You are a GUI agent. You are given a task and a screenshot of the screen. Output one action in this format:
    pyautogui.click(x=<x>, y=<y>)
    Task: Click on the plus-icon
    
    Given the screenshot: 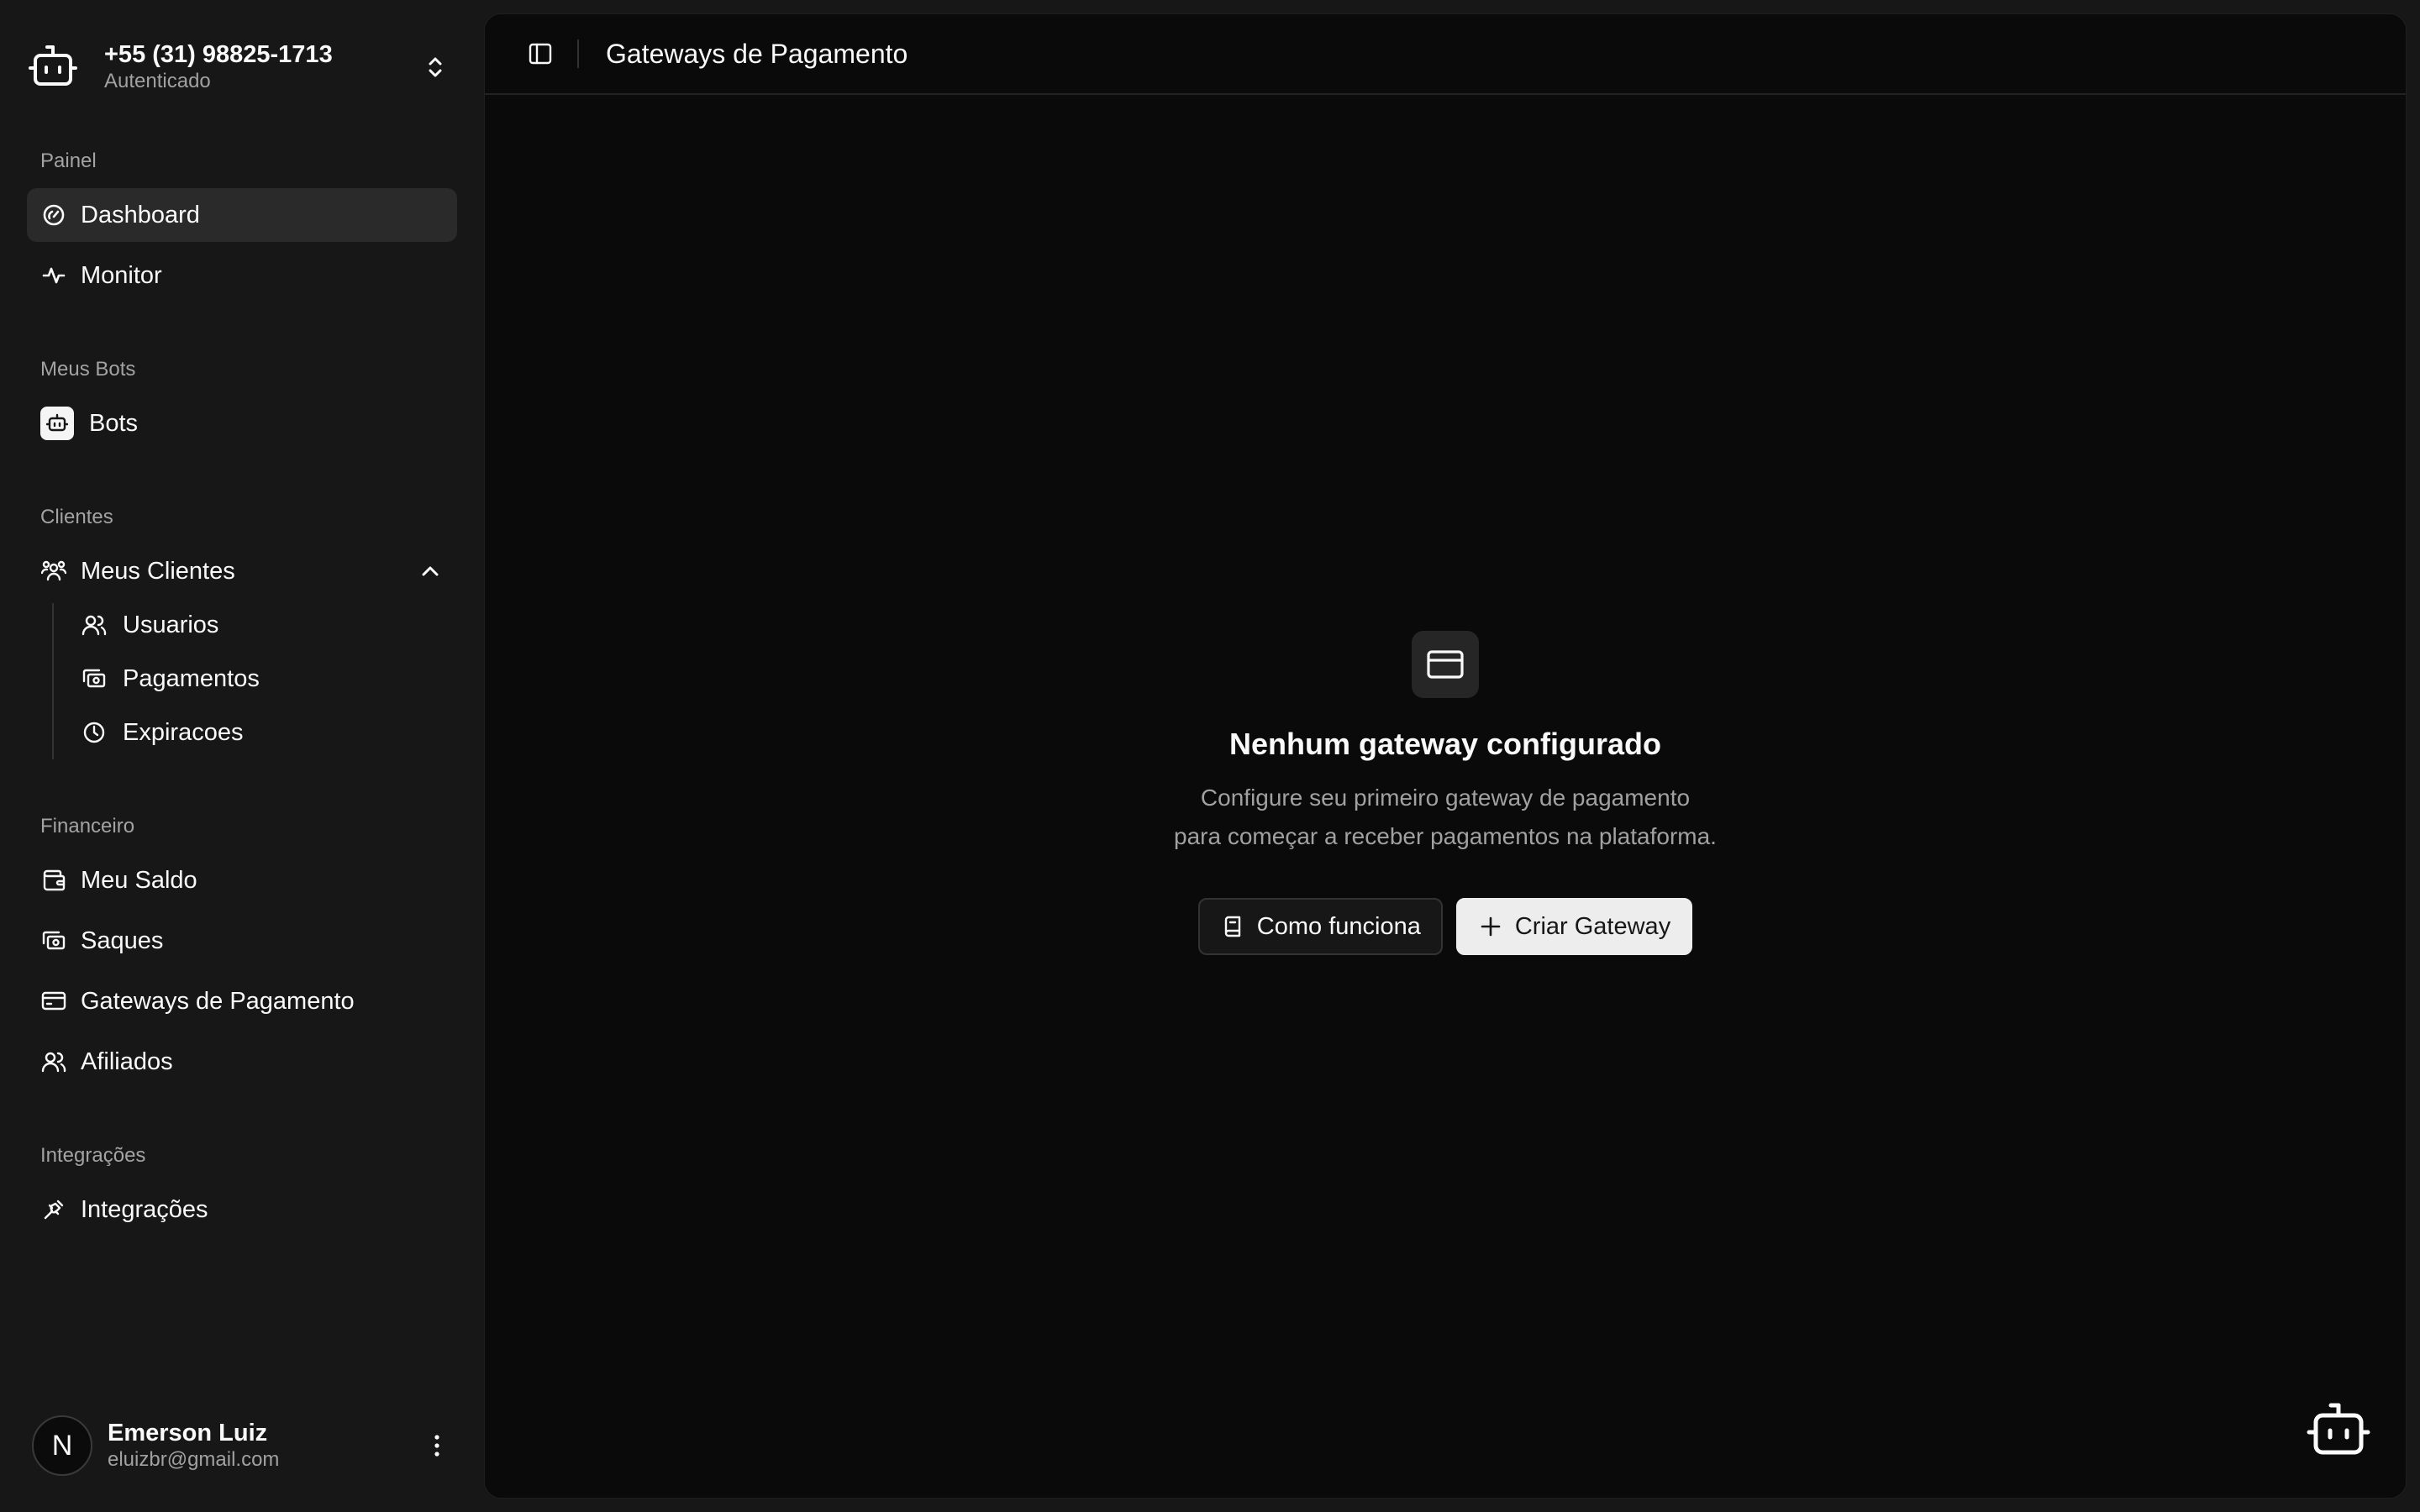 What is the action you would take?
    pyautogui.click(x=1490, y=926)
    